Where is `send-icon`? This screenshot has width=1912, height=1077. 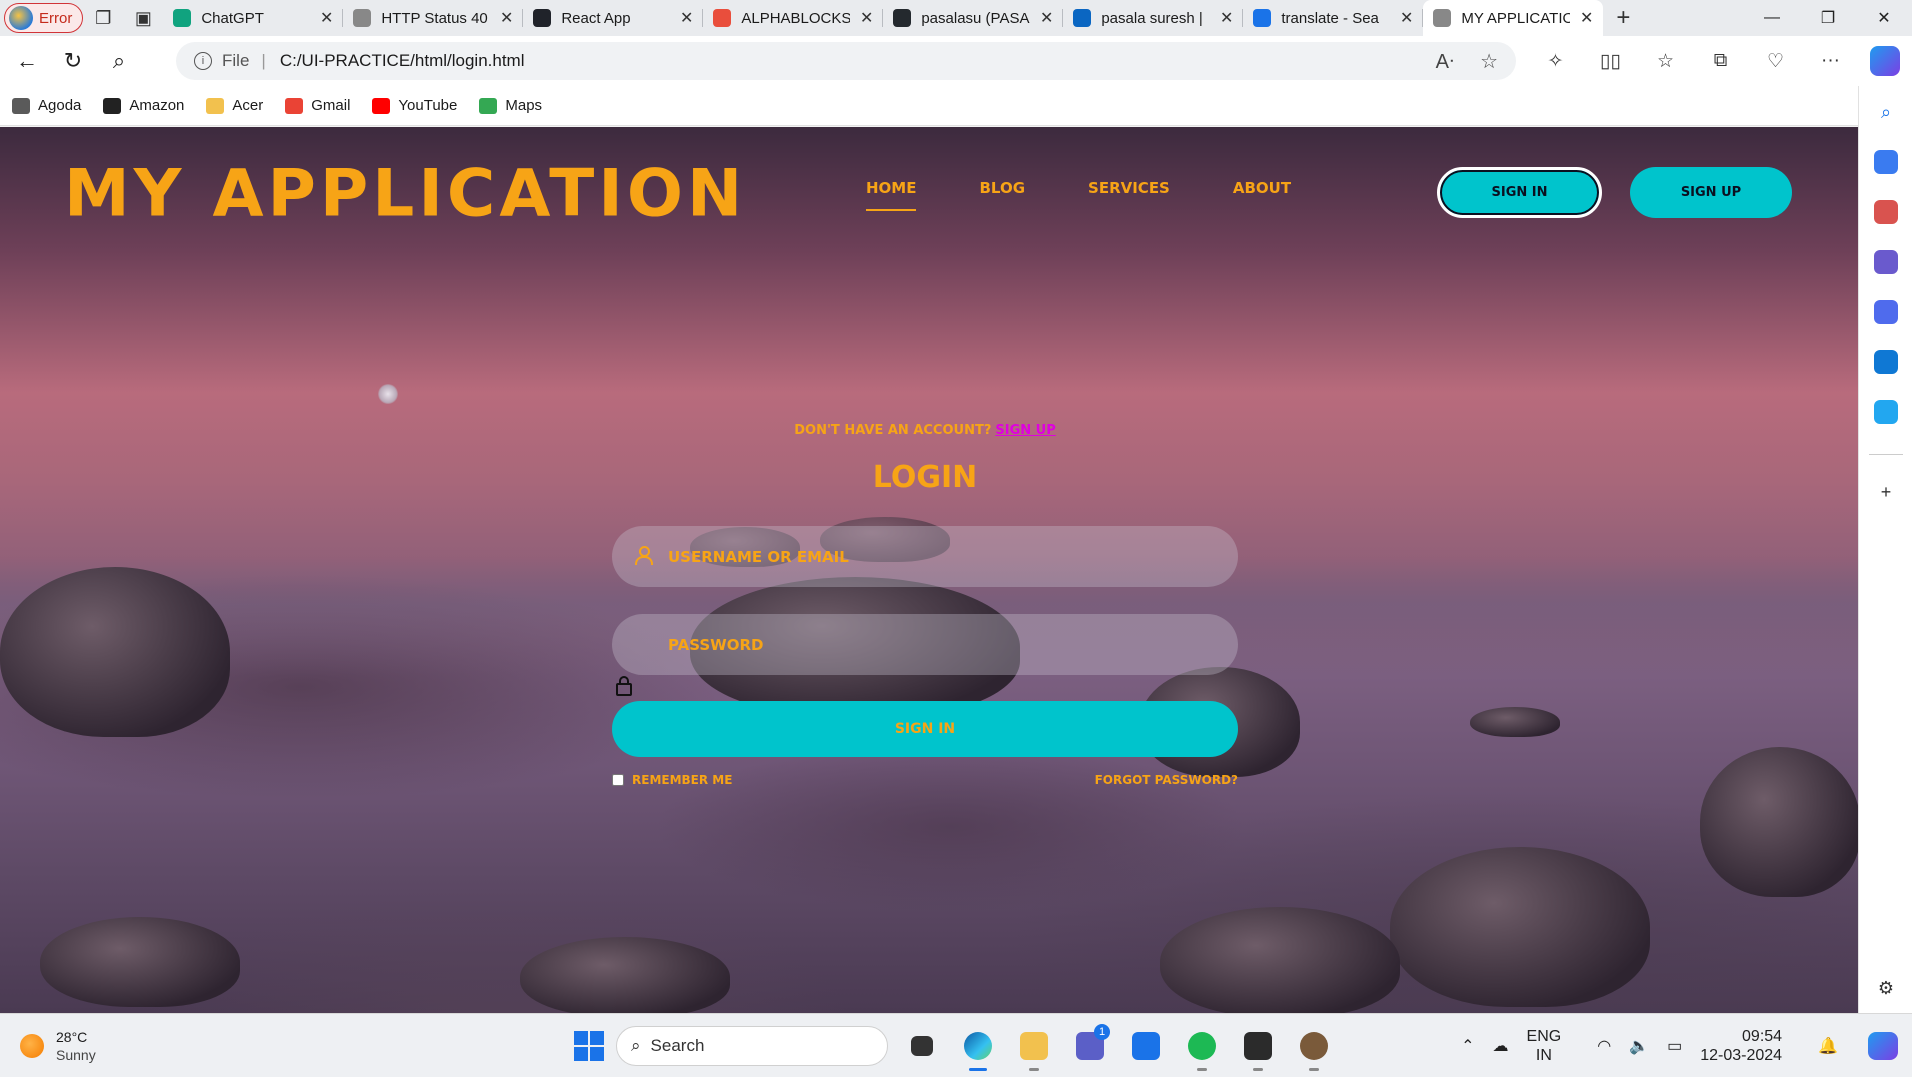 send-icon is located at coordinates (1886, 412).